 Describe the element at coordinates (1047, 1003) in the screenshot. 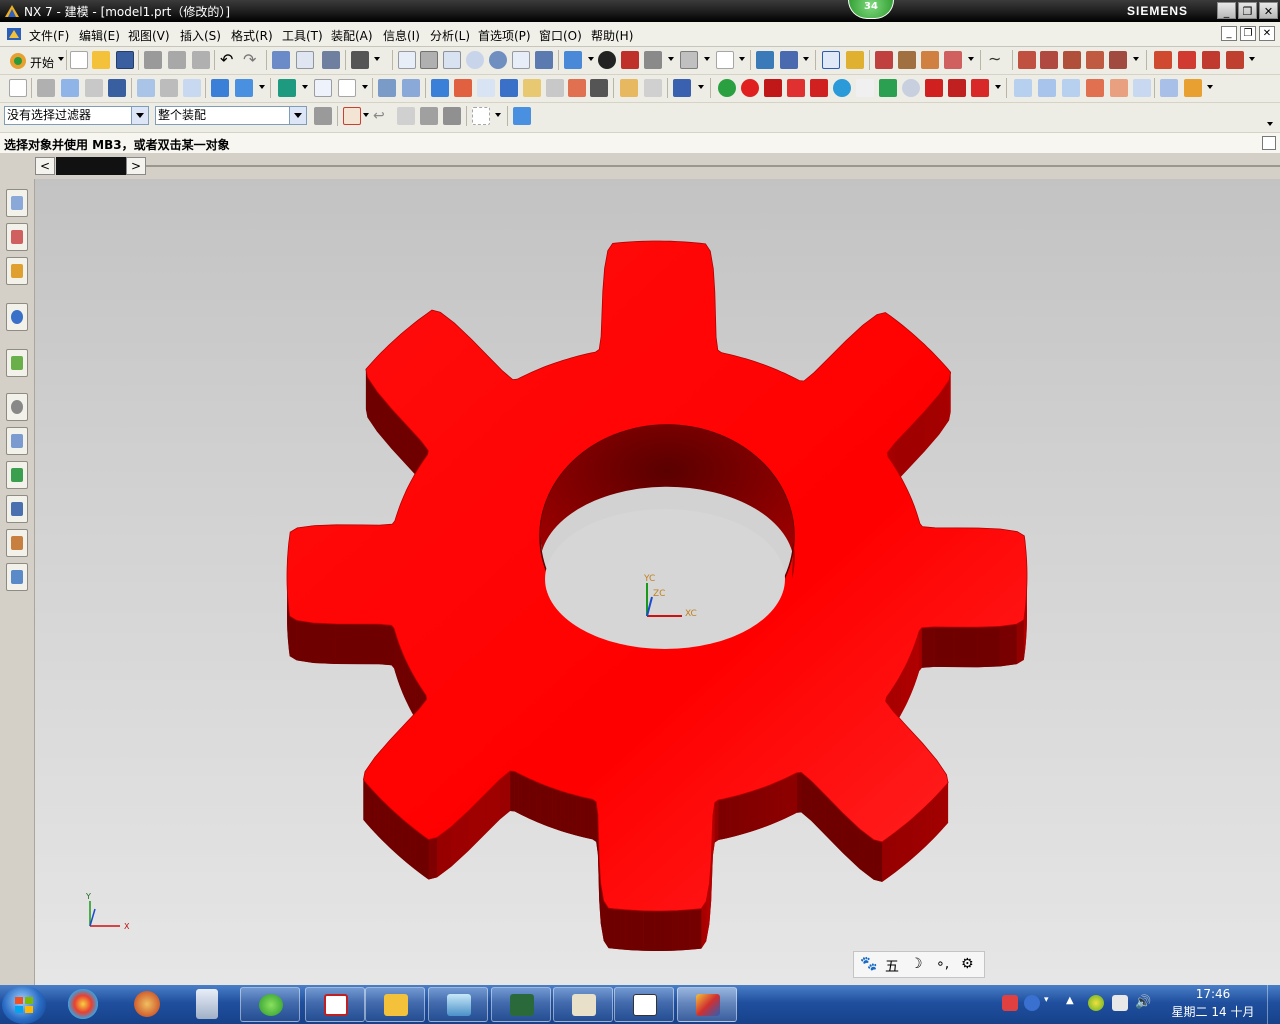

I see `tray-expand-icon: ▾` at that location.